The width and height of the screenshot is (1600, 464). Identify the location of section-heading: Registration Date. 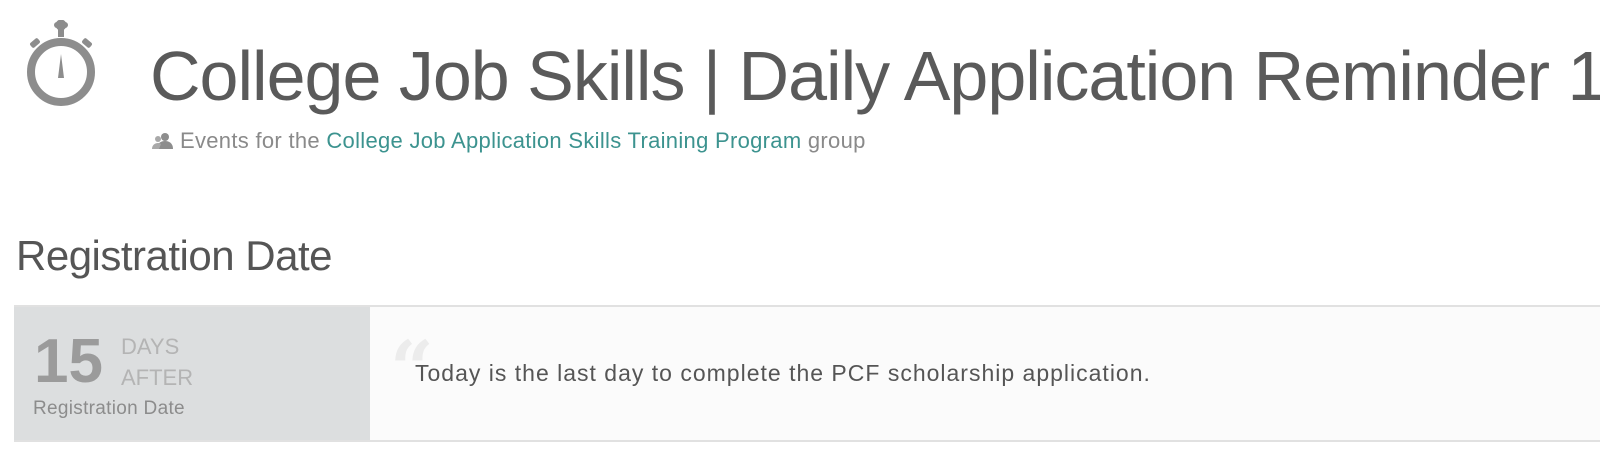
(174, 255).